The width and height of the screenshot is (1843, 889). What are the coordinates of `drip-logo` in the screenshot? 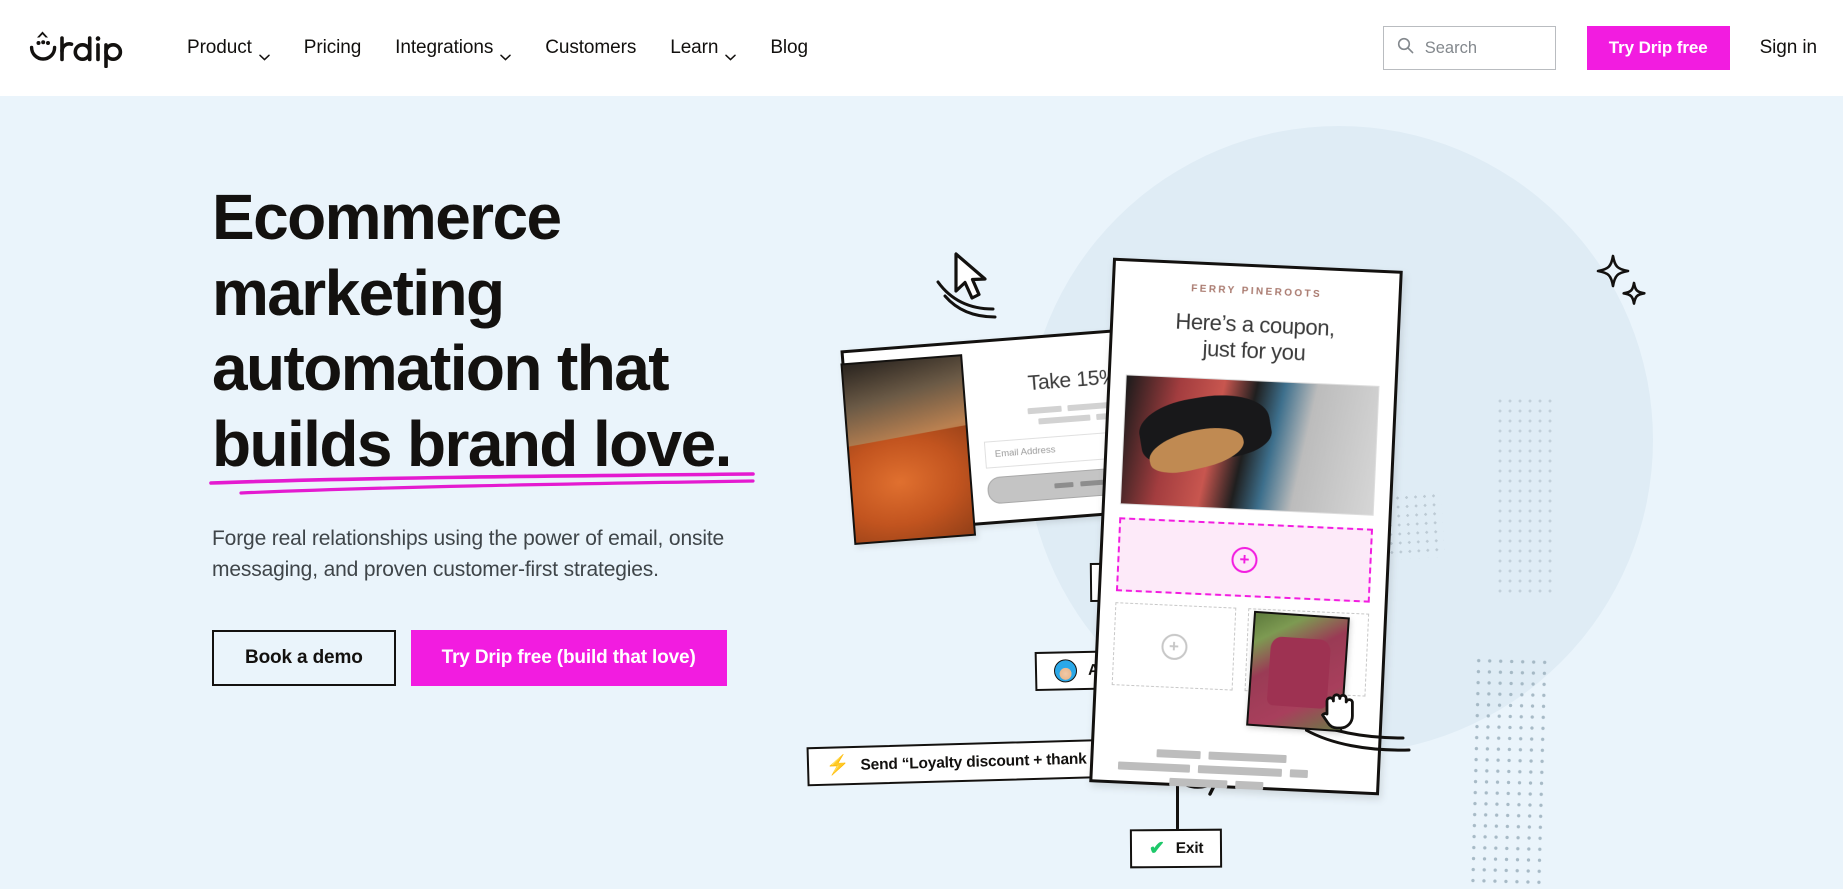 It's located at (80, 48).